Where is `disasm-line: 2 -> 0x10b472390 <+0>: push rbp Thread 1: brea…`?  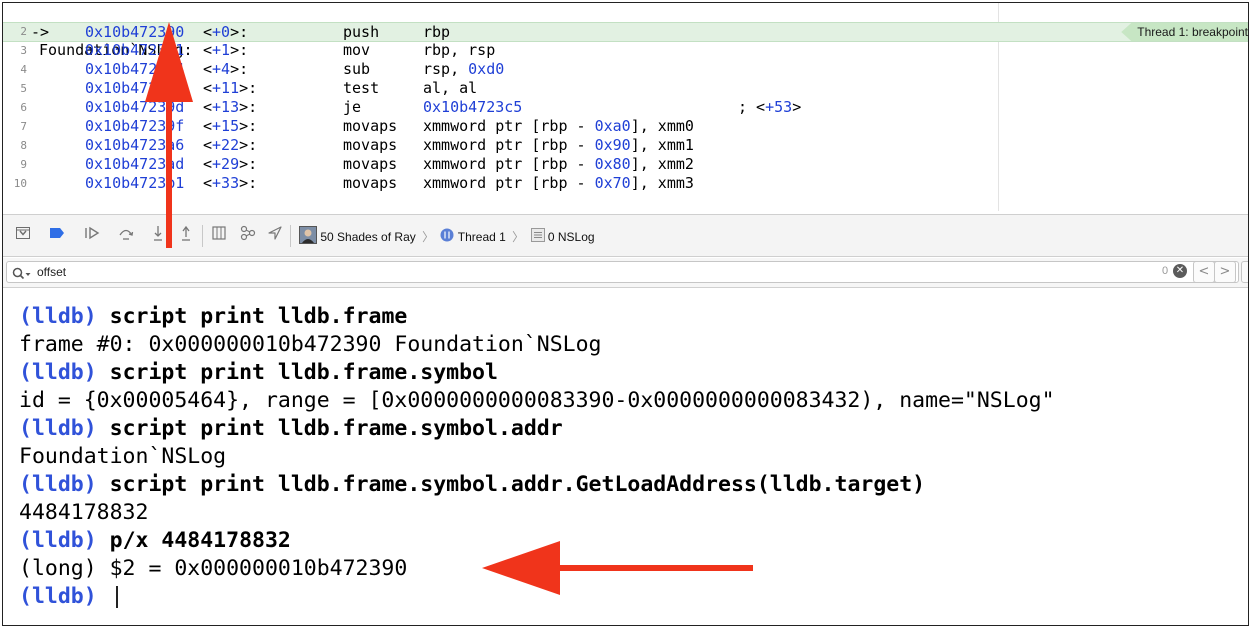
disasm-line: 2 -> 0x10b472390 <+0>: push rbp Thread 1: brea… is located at coordinates (625, 32).